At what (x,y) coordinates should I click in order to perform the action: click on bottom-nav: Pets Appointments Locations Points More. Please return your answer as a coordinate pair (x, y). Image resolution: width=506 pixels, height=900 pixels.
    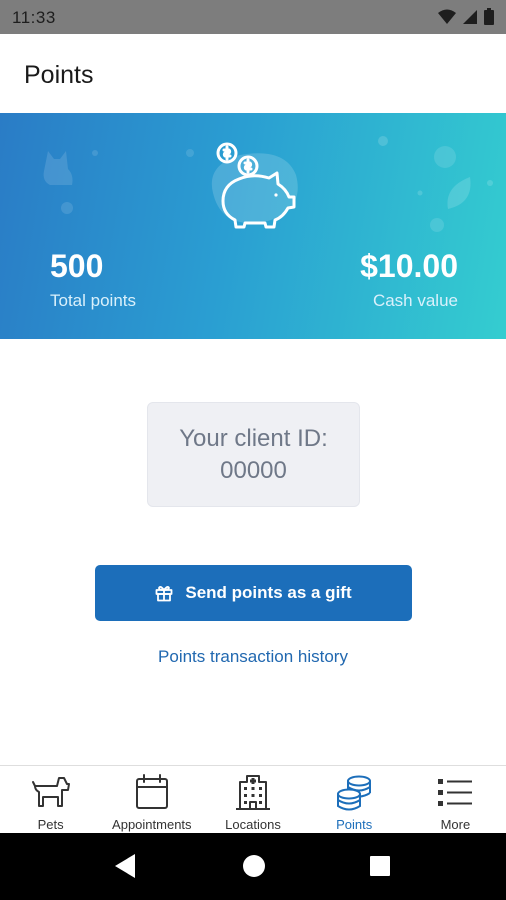
    Looking at the image, I should click on (253, 799).